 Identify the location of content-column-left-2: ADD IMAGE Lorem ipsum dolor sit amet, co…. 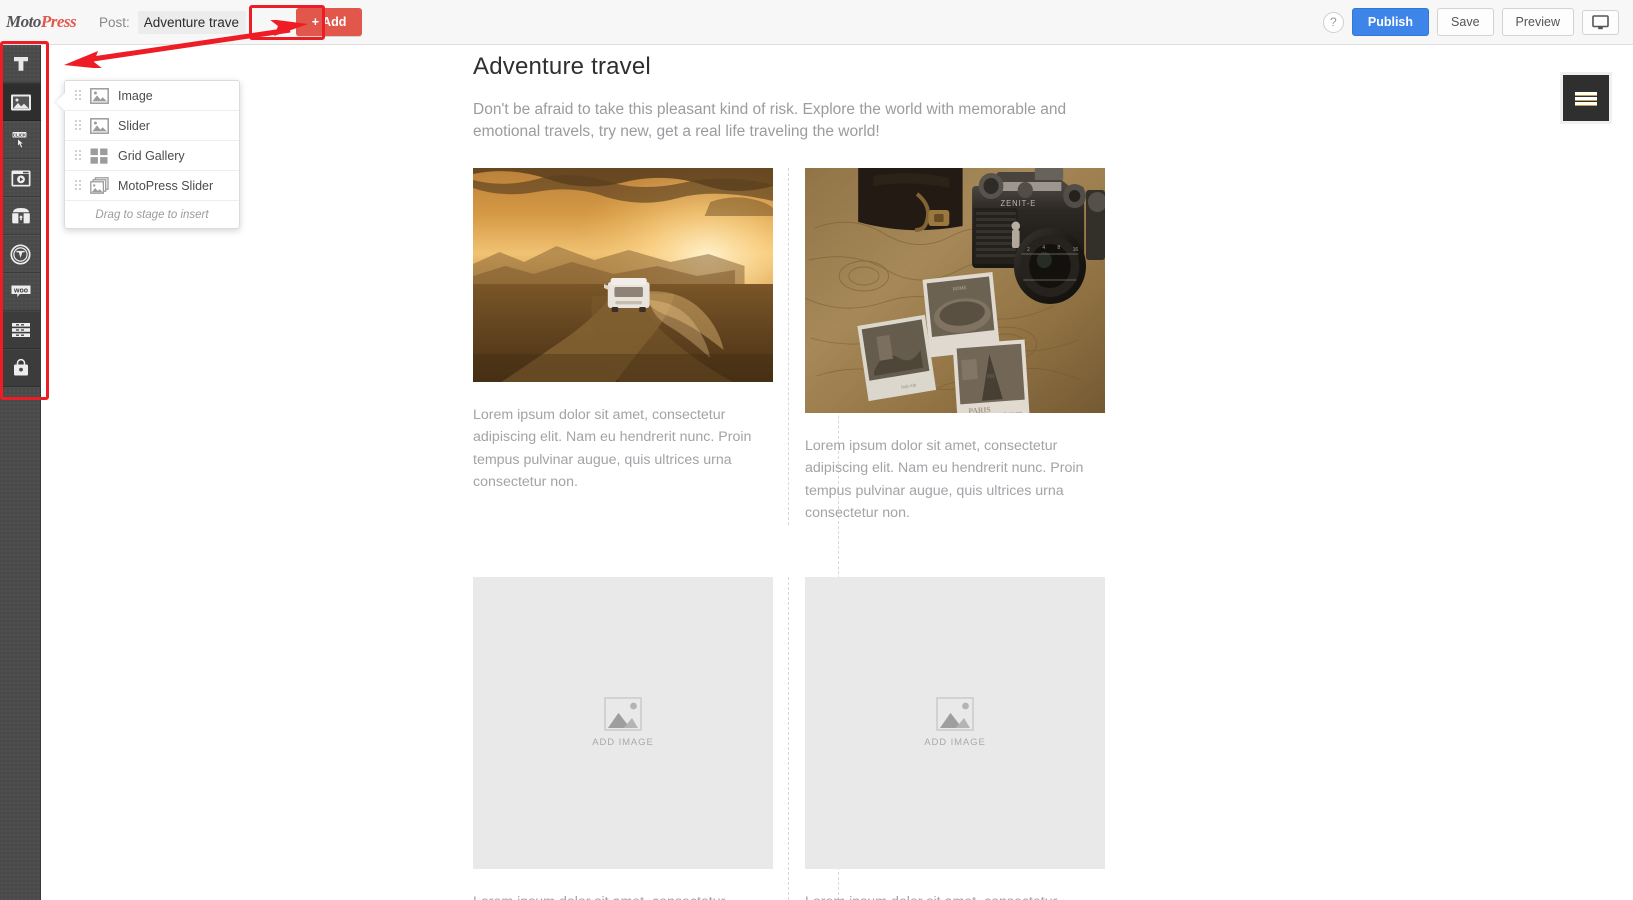
(631, 738).